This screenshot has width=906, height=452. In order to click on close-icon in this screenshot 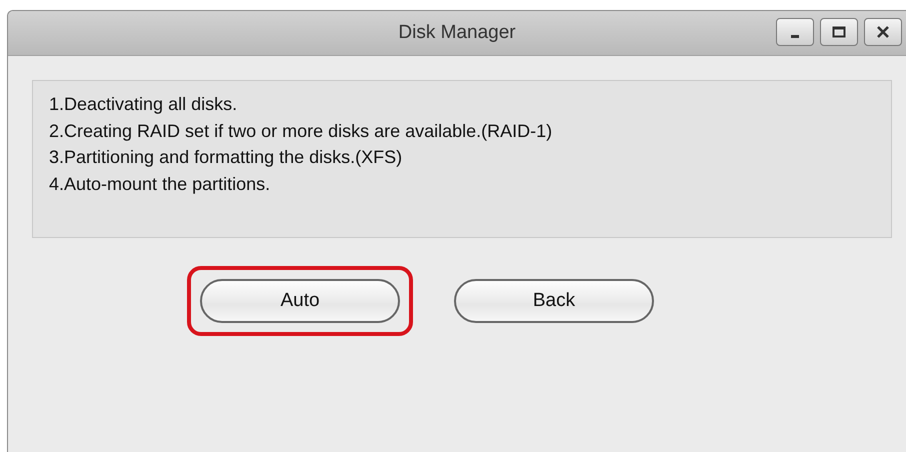, I will do `click(883, 32)`.